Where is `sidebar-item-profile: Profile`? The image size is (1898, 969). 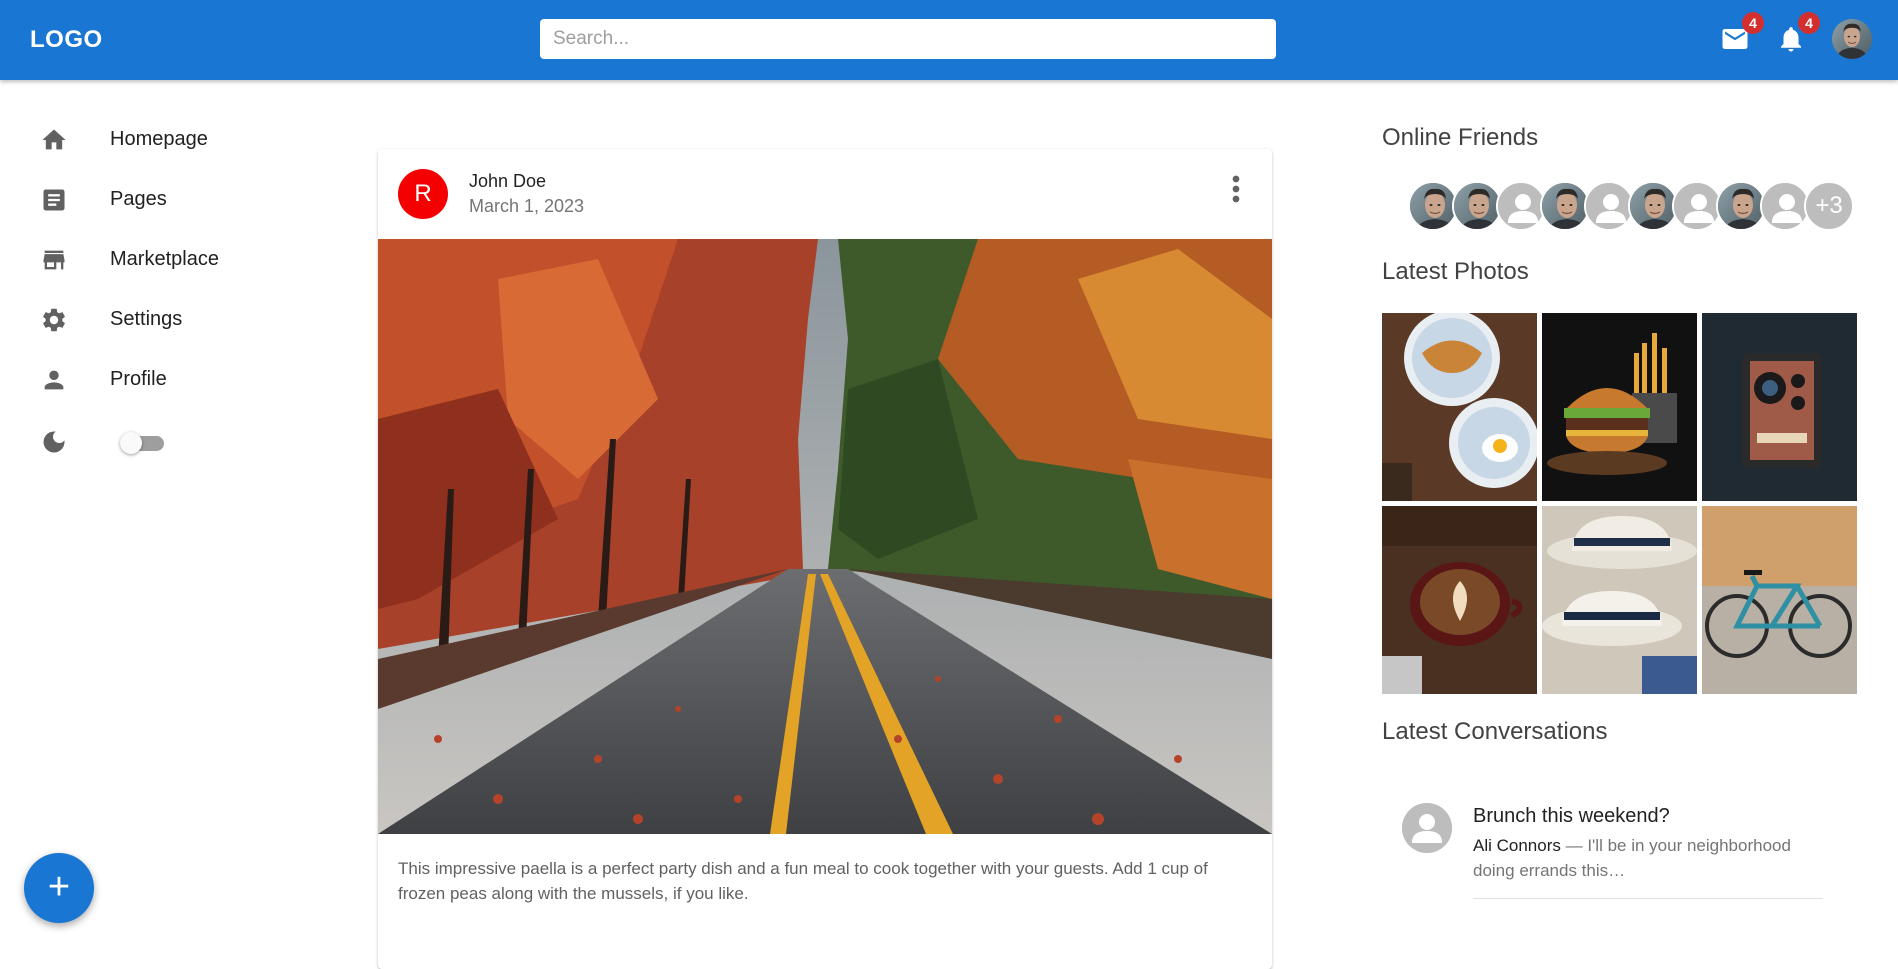 sidebar-item-profile: Profile is located at coordinates (150, 379).